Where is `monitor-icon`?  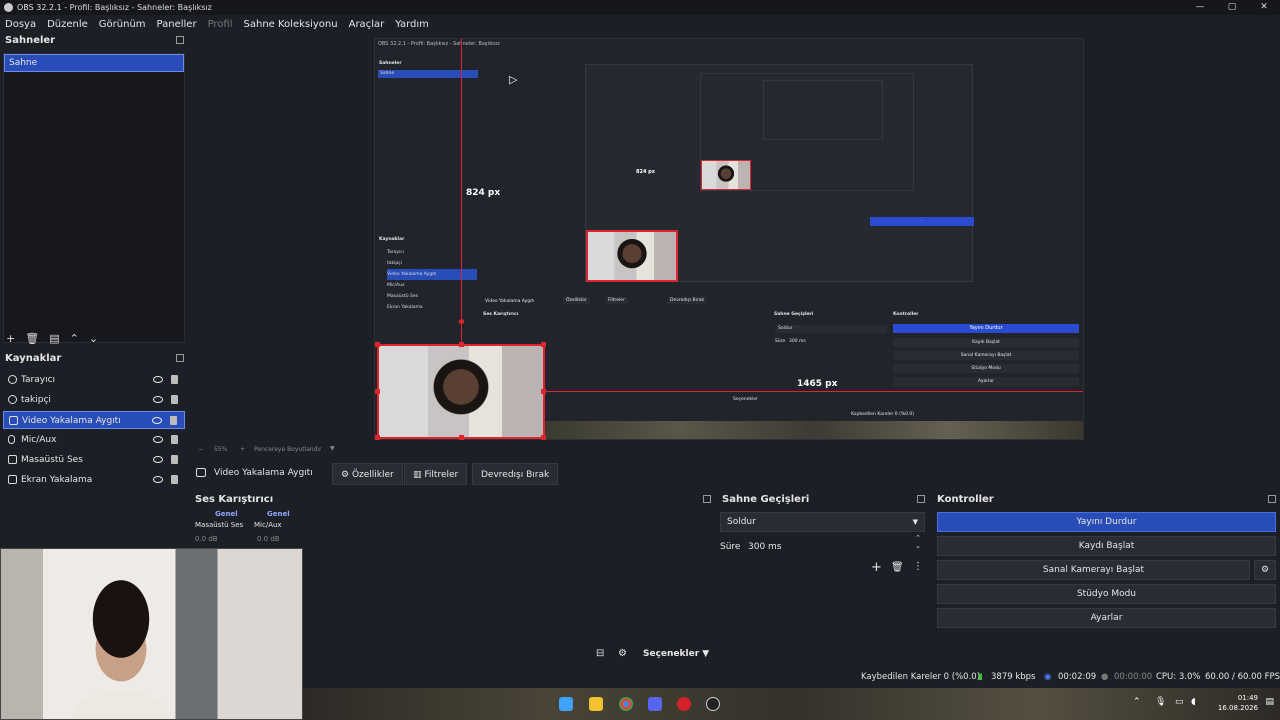 monitor-icon is located at coordinates (12, 479).